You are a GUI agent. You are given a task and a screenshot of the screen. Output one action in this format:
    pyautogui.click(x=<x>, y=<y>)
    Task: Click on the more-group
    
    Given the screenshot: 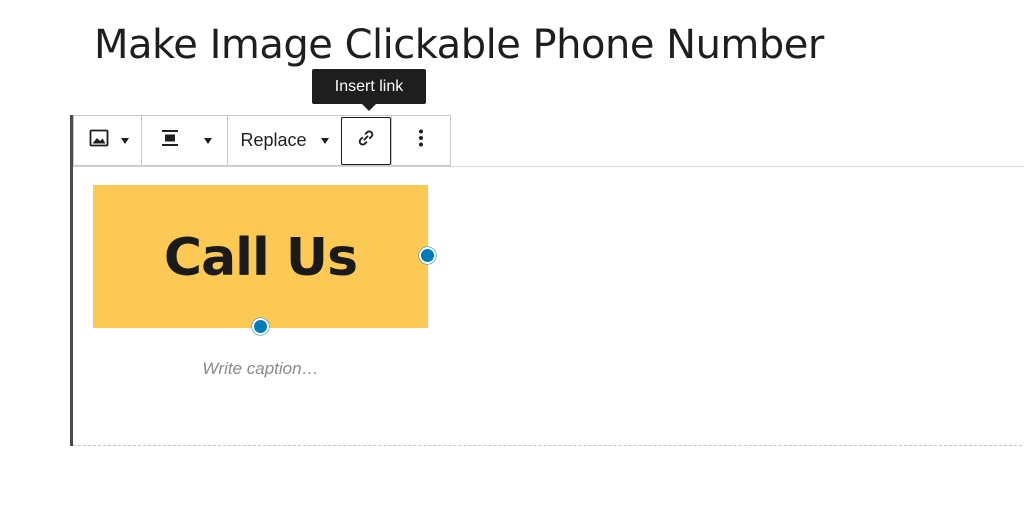 What is the action you would take?
    pyautogui.click(x=421, y=140)
    